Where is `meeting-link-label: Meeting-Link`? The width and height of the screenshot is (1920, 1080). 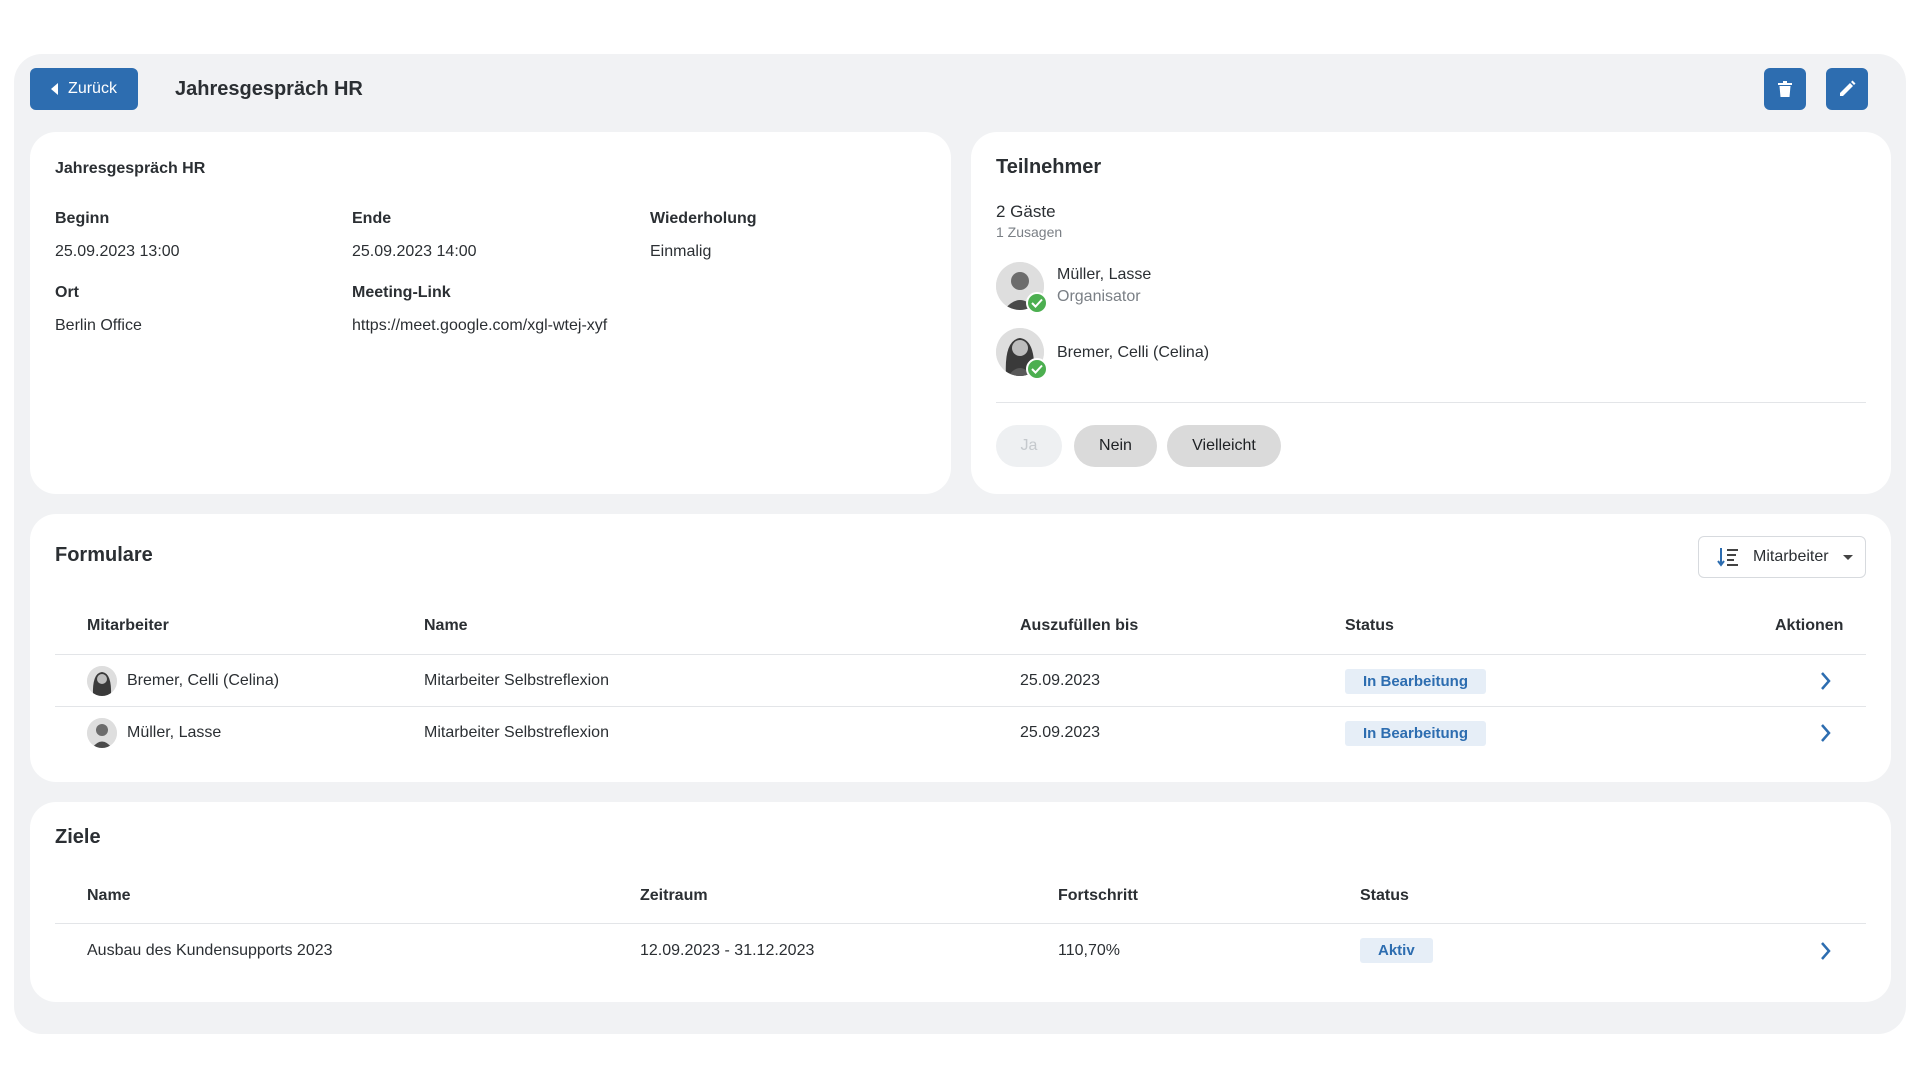
meeting-link-label: Meeting-Link is located at coordinates (401, 292).